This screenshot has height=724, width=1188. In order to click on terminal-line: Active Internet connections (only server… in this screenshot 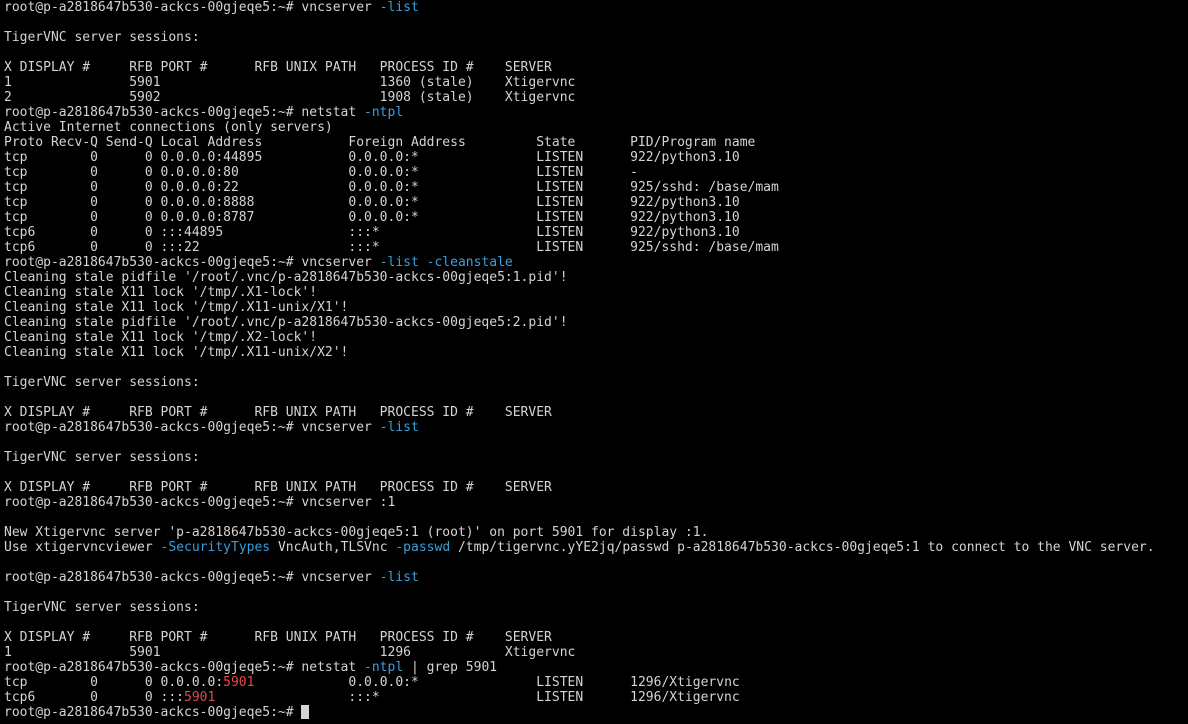, I will do `click(596, 127)`.